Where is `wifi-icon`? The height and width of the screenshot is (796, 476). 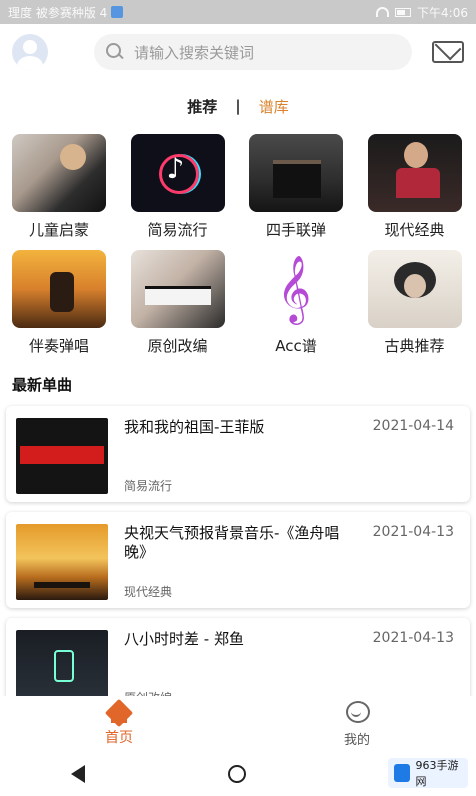
wifi-icon is located at coordinates (383, 12).